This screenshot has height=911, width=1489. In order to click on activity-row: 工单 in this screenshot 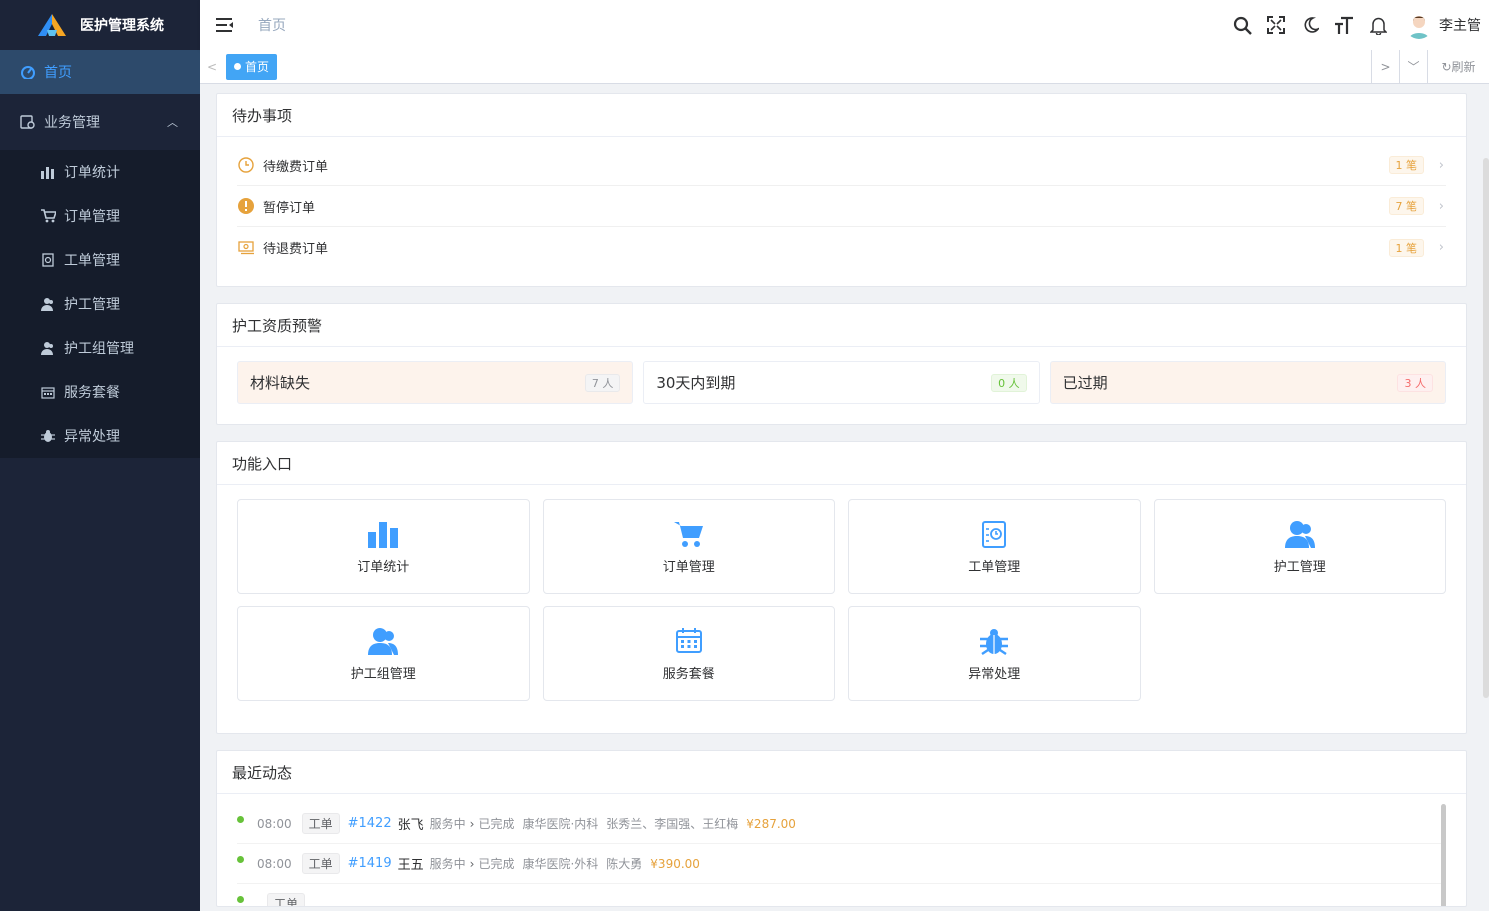, I will do `click(841, 895)`.